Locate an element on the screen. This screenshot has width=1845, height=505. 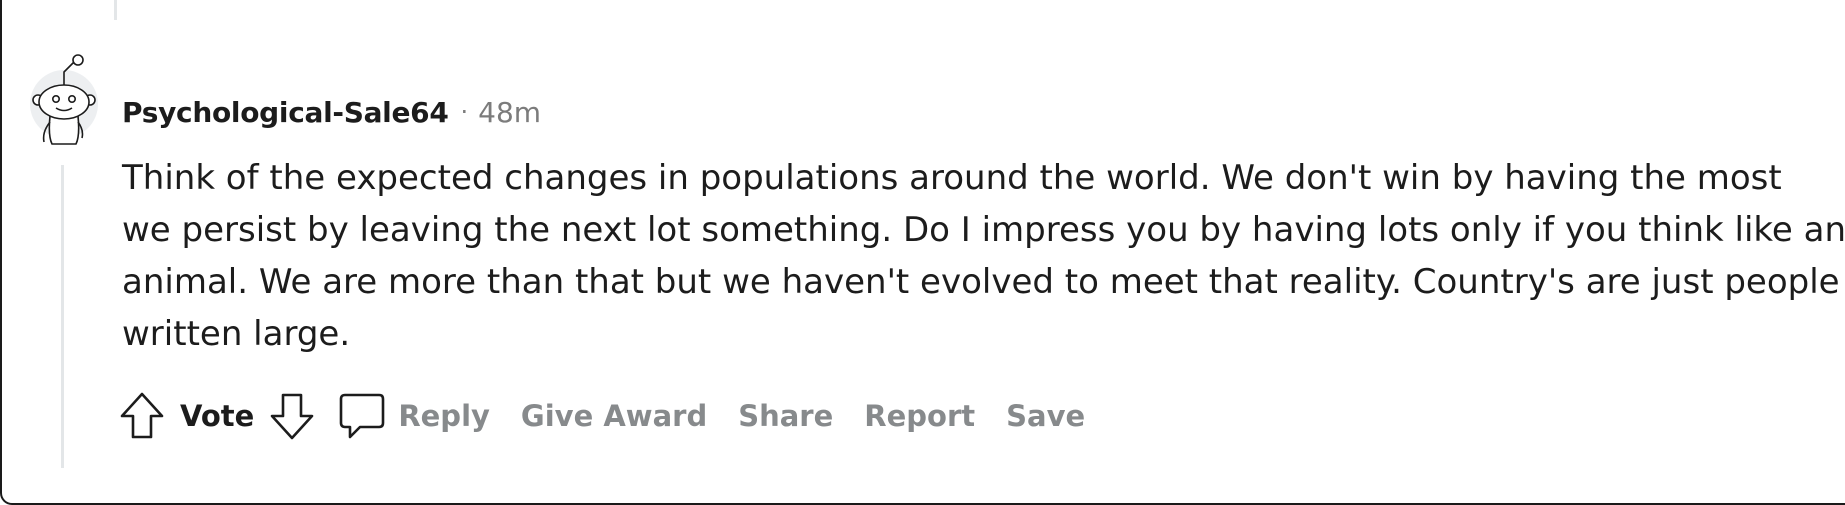
comment-action-bar: Vote Reply Give Award Share Report Save is located at coordinates (601, 416).